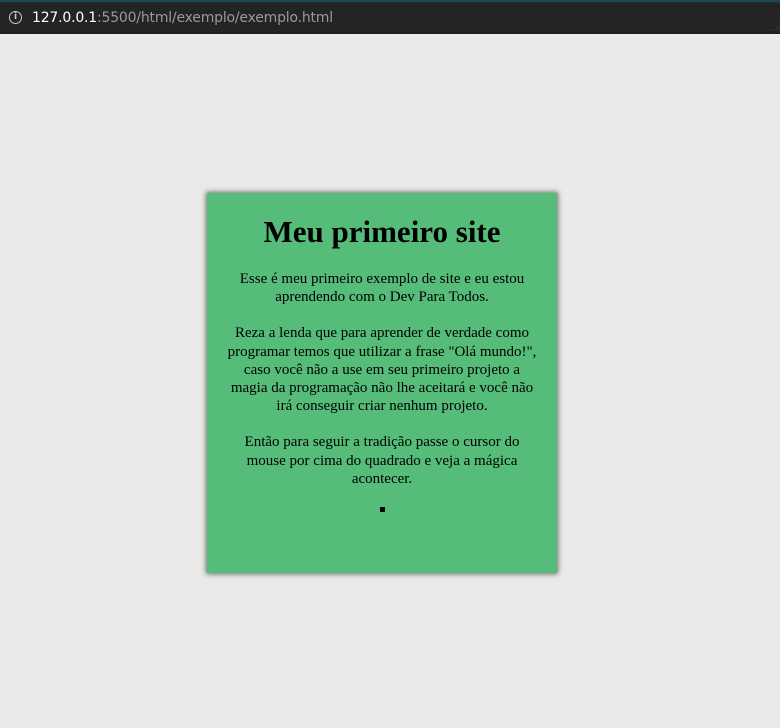 Image resolution: width=780 pixels, height=728 pixels. What do you see at coordinates (382, 231) in the screenshot?
I see `page-title: Meu primeiro site` at bounding box center [382, 231].